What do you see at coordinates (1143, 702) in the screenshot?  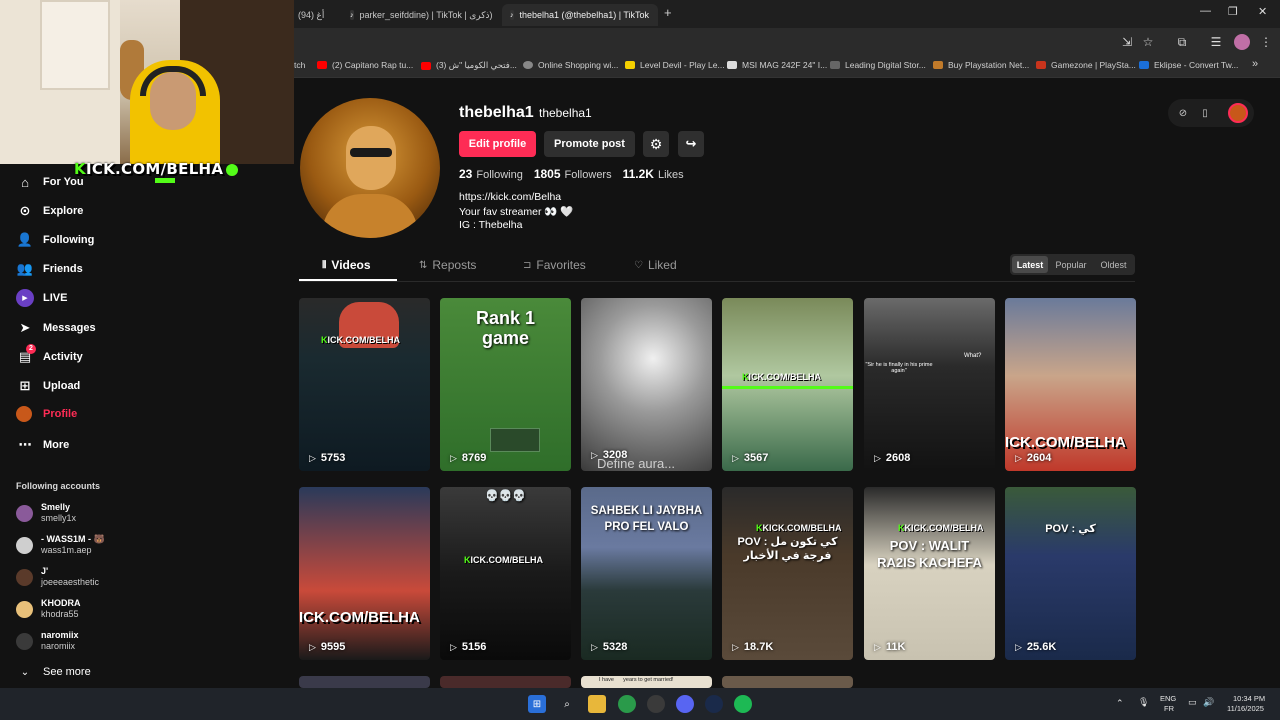 I see `microphone-icon: 🎙` at bounding box center [1143, 702].